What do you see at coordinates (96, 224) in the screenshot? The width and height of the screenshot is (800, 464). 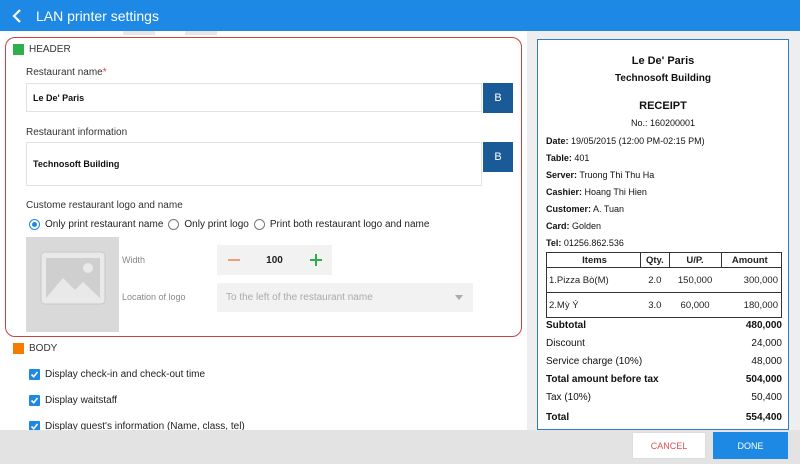 I see `radio-only-name: Only print restaurant name` at bounding box center [96, 224].